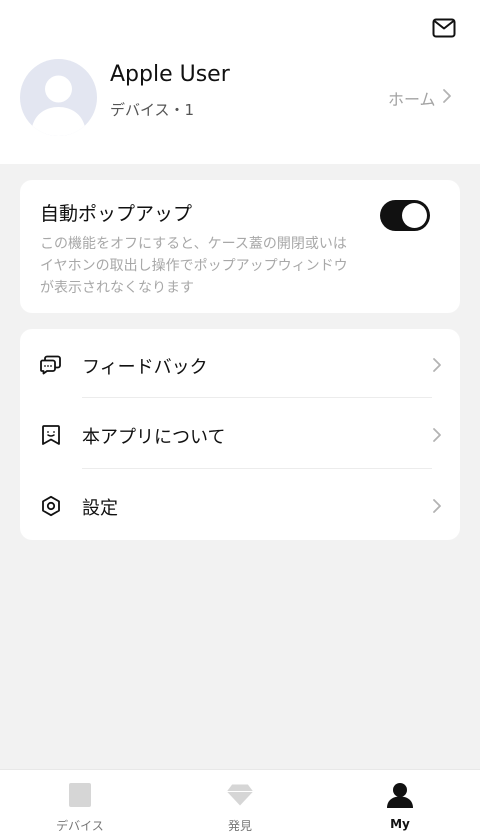 The image size is (480, 834). What do you see at coordinates (80, 826) in the screenshot?
I see `tab-label: デバイス` at bounding box center [80, 826].